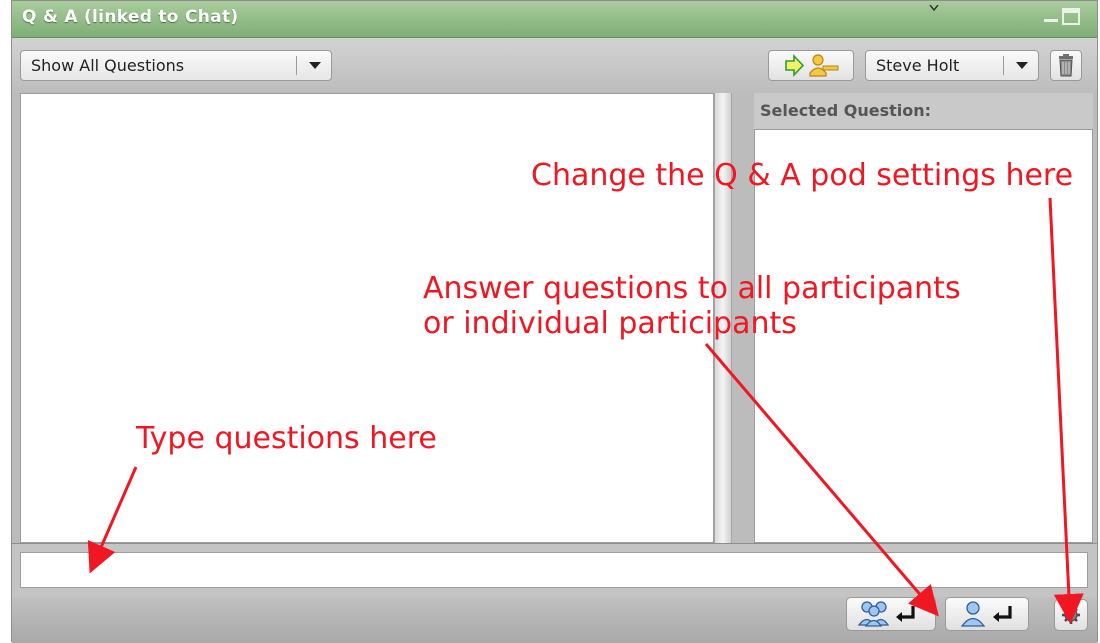 This screenshot has height=643, width=1100. I want to click on pod-settings-button, so click(1071, 615).